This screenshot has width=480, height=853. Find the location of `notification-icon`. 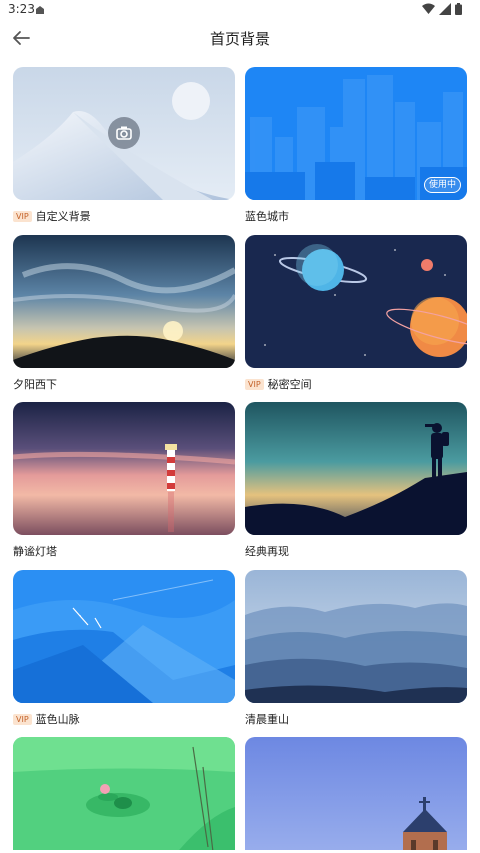

notification-icon is located at coordinates (40, 11).